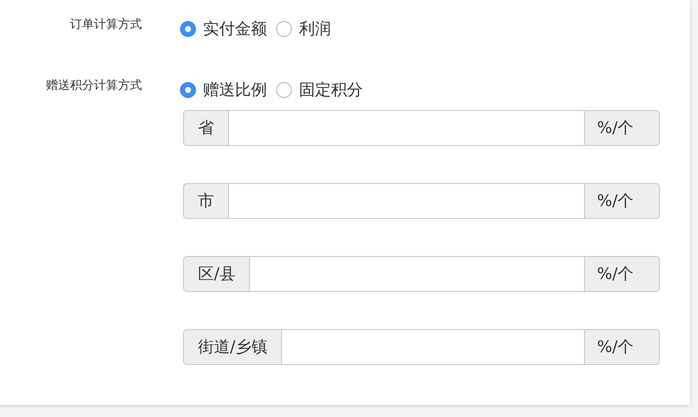 The image size is (698, 417). What do you see at coordinates (235, 90) in the screenshot?
I see `option-label: 赠送比例` at bounding box center [235, 90].